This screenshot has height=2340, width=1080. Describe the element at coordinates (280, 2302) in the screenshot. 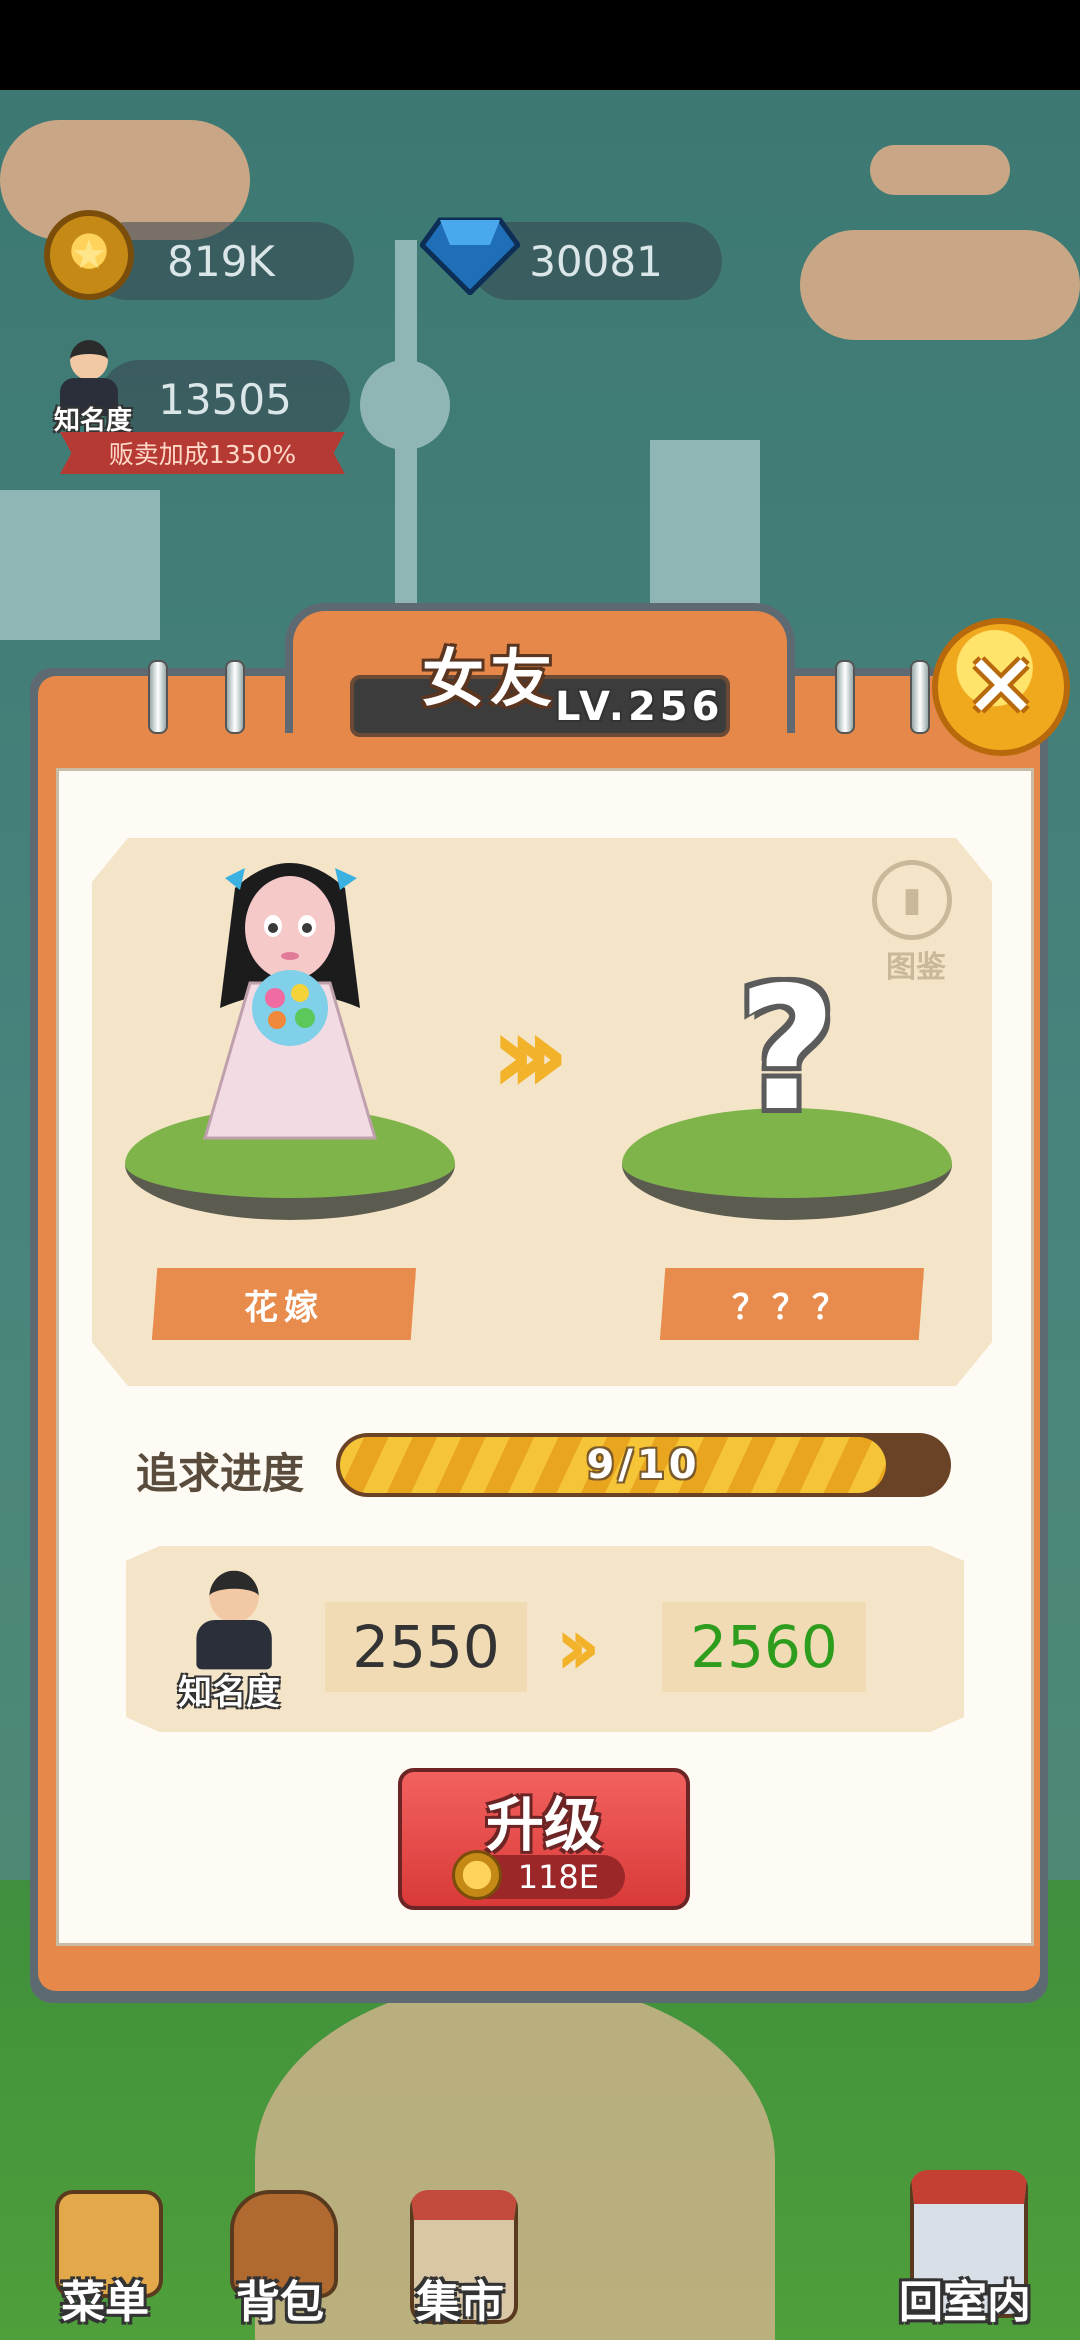

I see `nav-bag-label: 背包` at that location.